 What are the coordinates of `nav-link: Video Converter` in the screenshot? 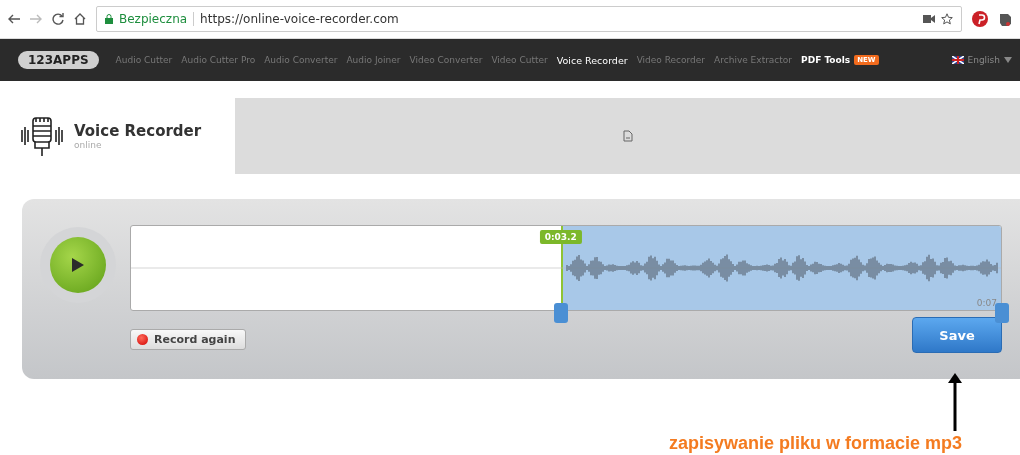 It's located at (446, 60).